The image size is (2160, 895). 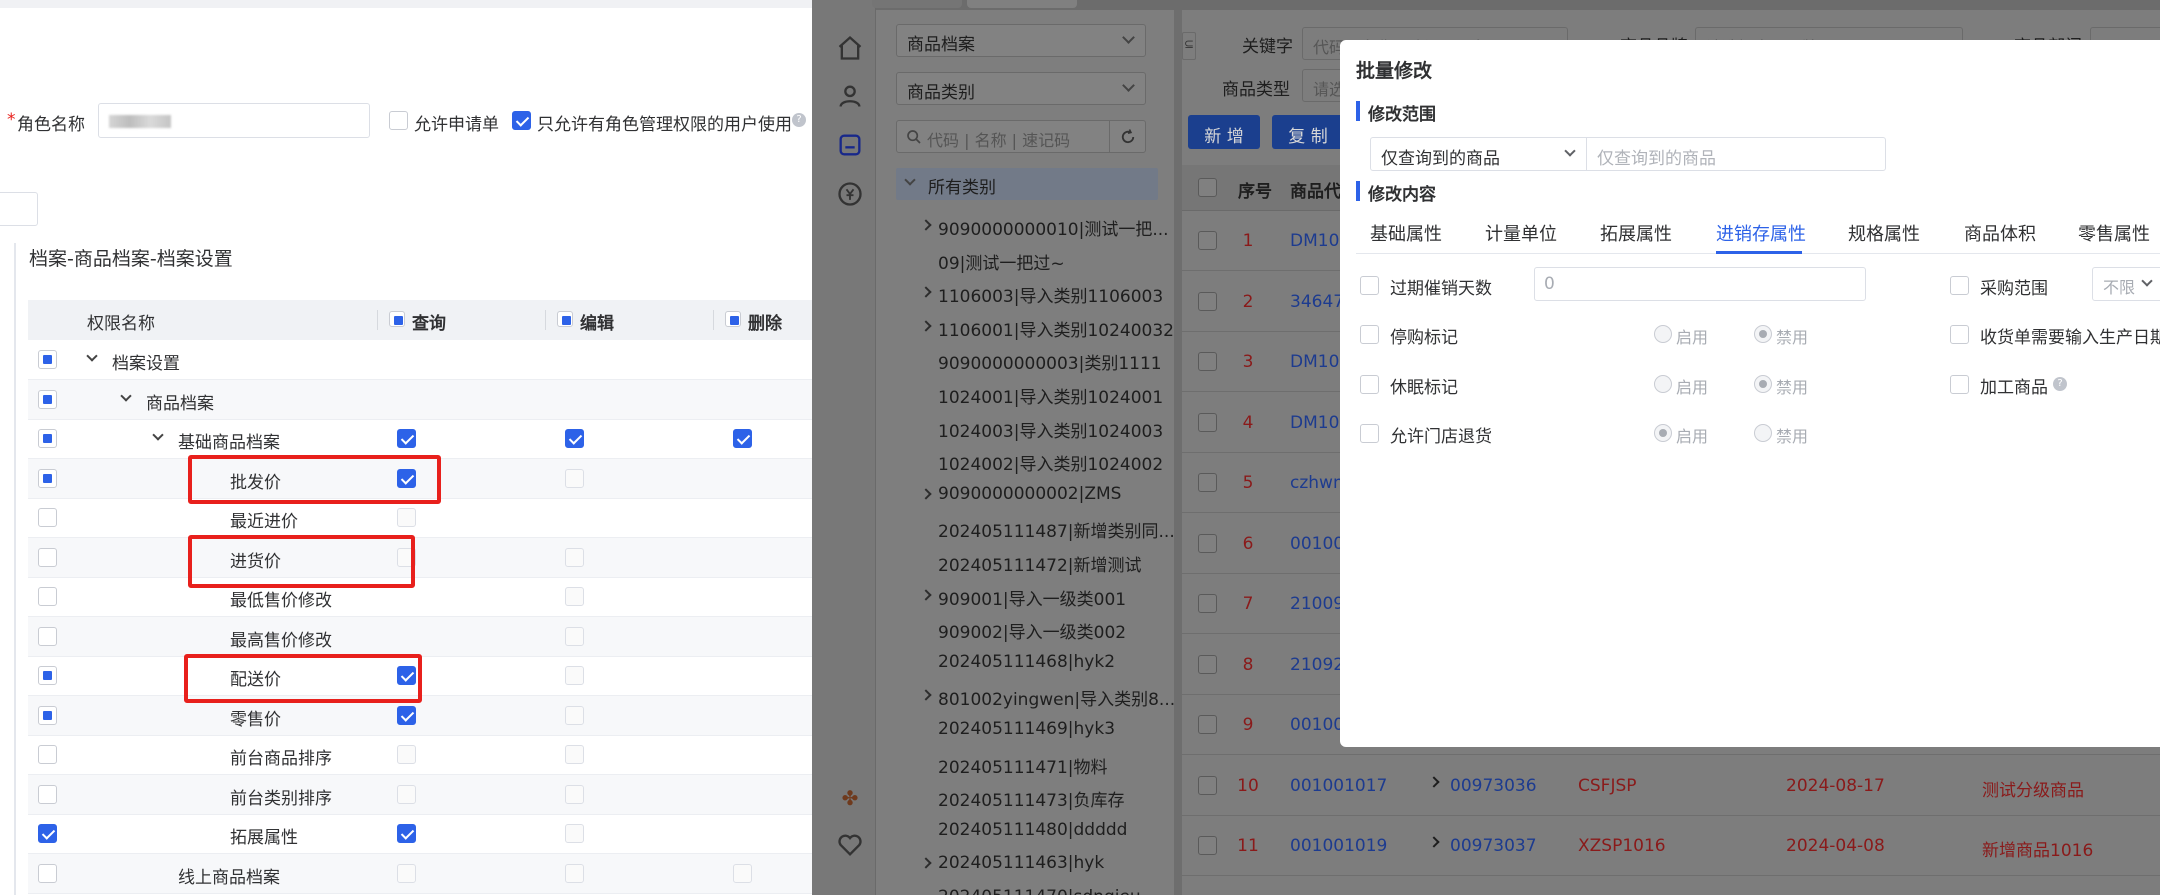 I want to click on copy-button: 复 制, so click(x=1308, y=132).